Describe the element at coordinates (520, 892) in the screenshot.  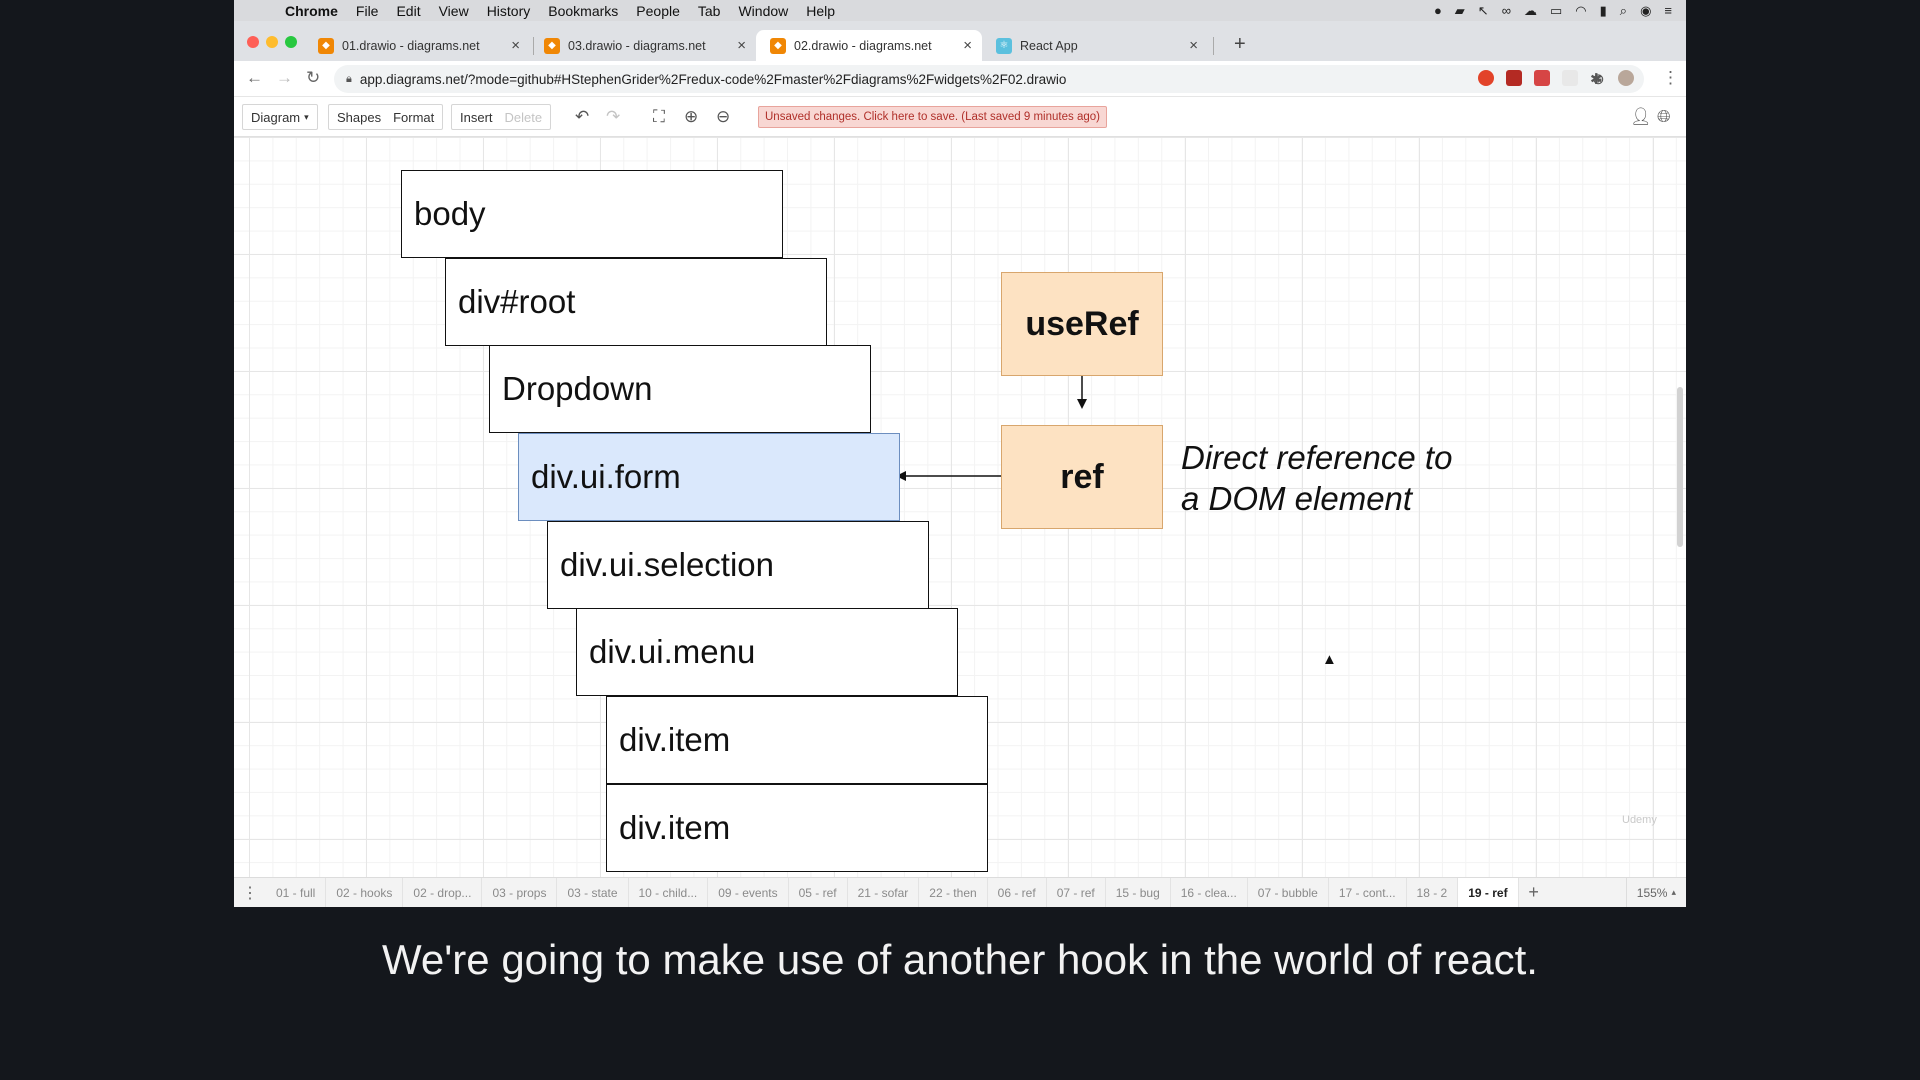
I see `page-tab: 03 - props` at that location.